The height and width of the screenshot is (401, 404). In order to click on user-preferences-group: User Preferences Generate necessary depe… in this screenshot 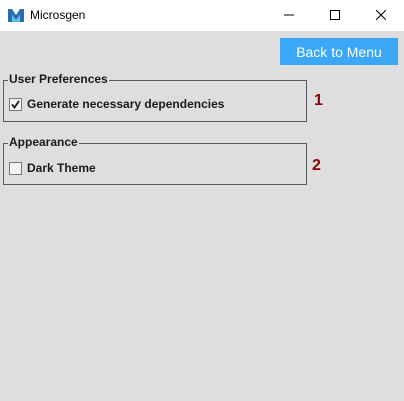, I will do `click(155, 97)`.